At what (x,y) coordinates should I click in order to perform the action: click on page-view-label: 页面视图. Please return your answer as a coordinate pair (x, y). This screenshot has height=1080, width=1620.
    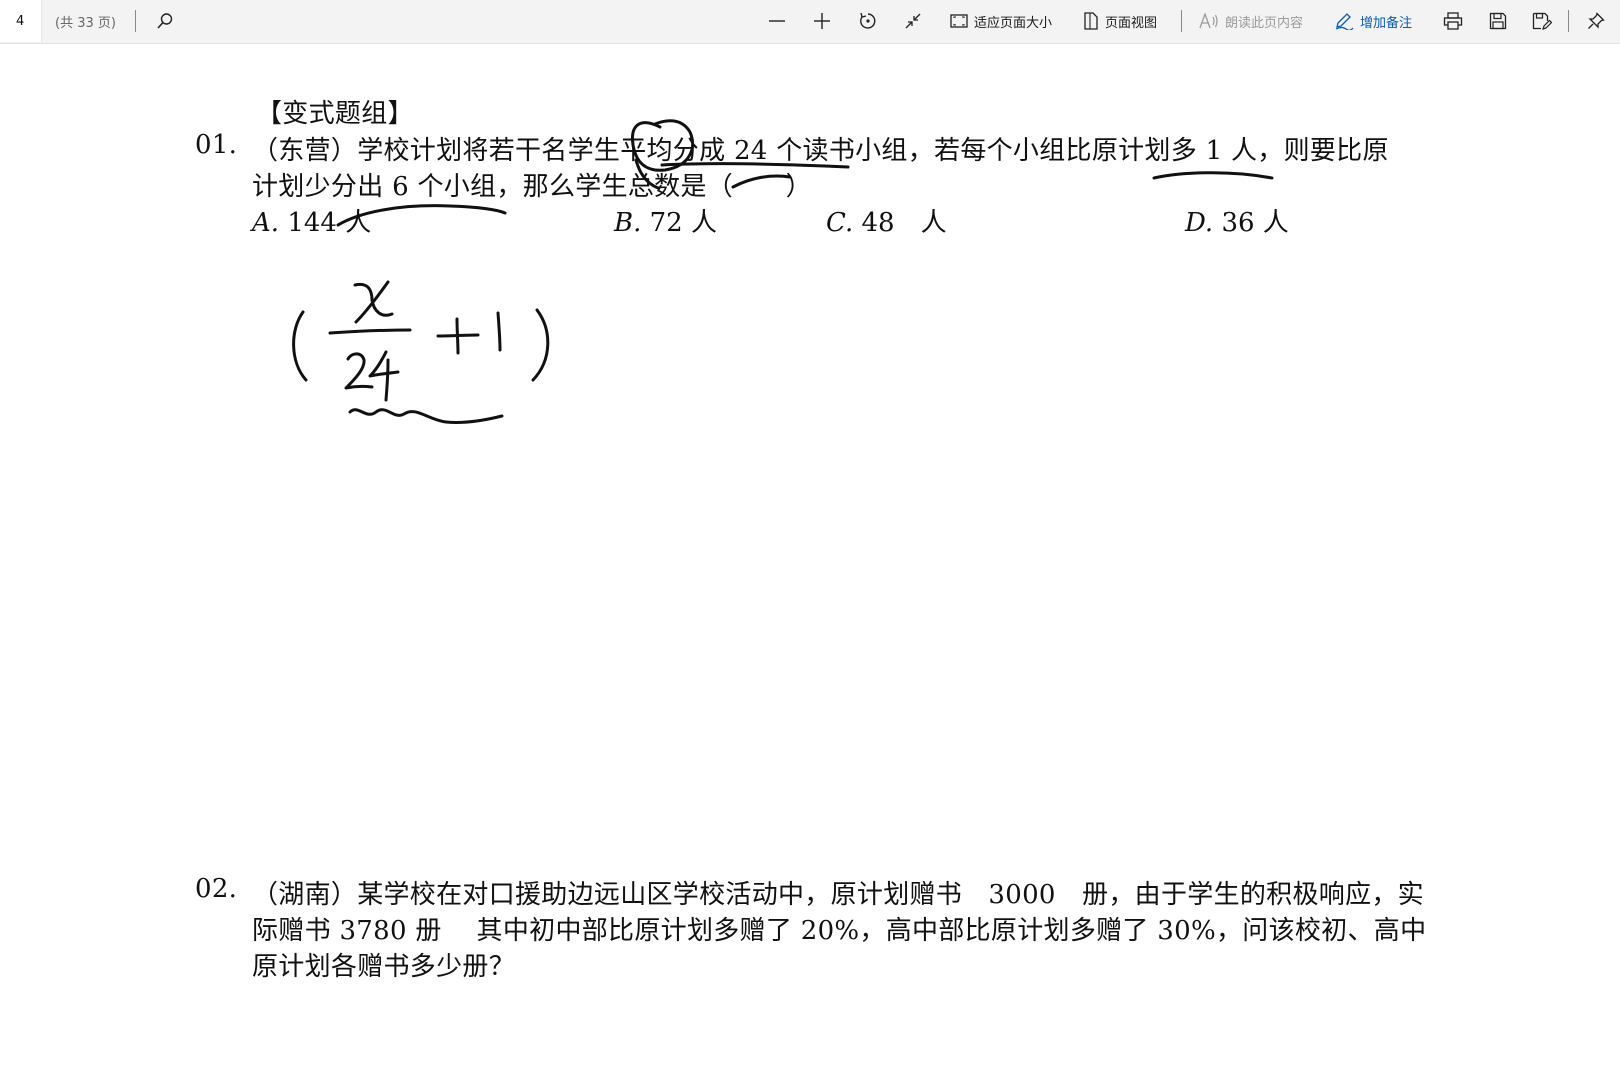
    Looking at the image, I should click on (1131, 23).